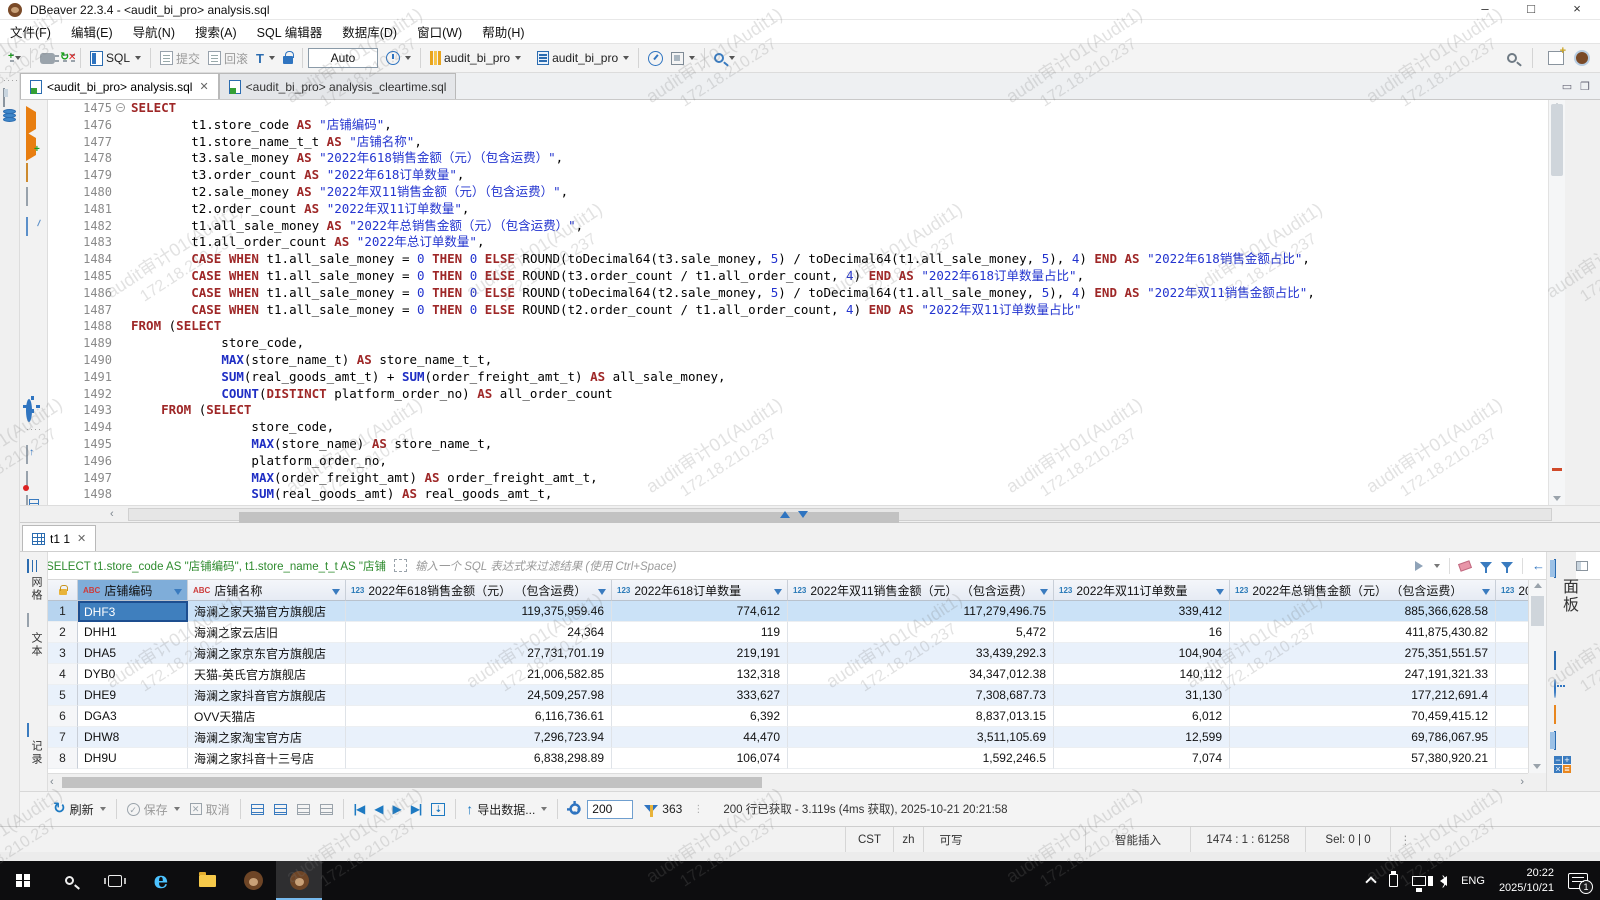  I want to click on grid-cell: 海澜之家抖音十三号店, so click(267, 758).